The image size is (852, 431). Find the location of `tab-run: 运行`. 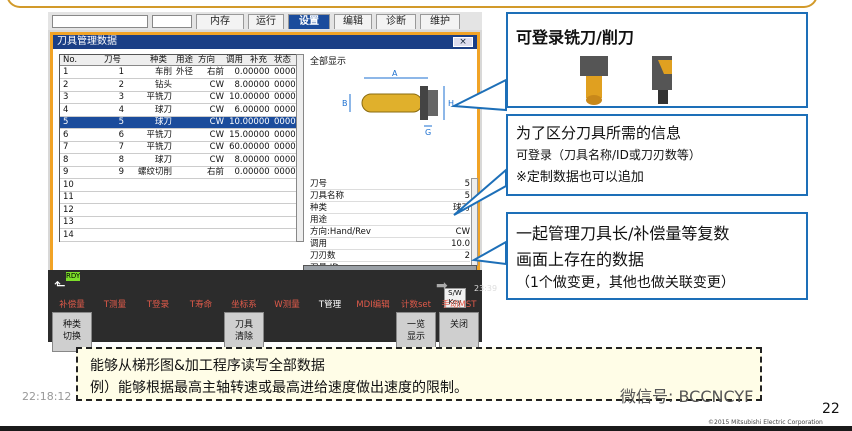

tab-run: 运行 is located at coordinates (266, 21).